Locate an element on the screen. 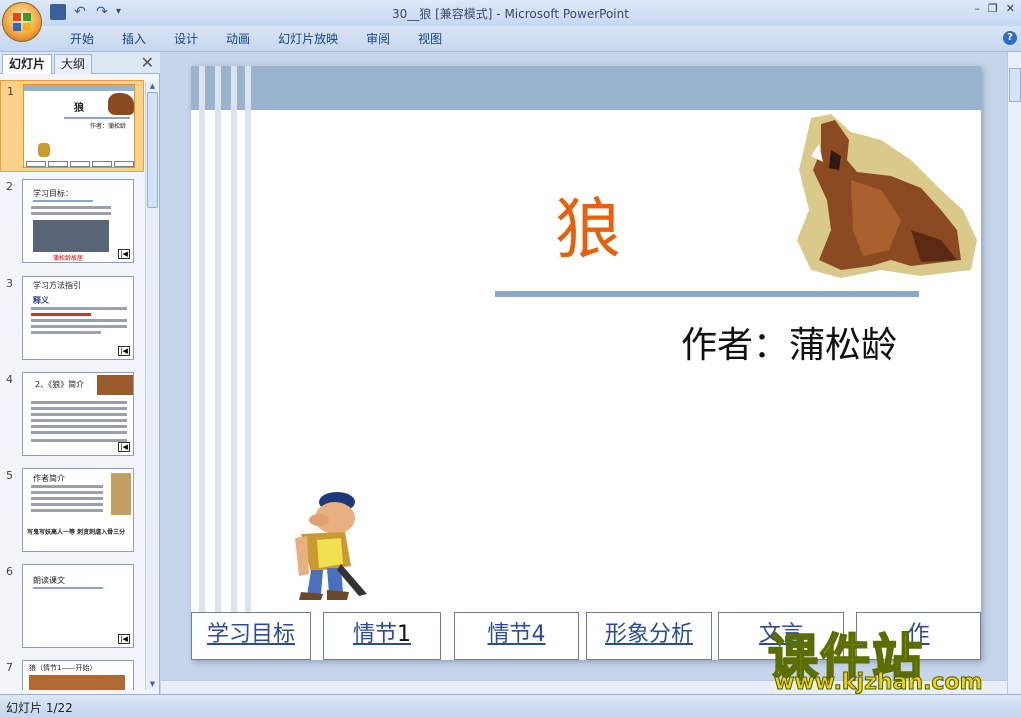 The image size is (1021, 718). editor-scroll-thumb is located at coordinates (1015, 85).